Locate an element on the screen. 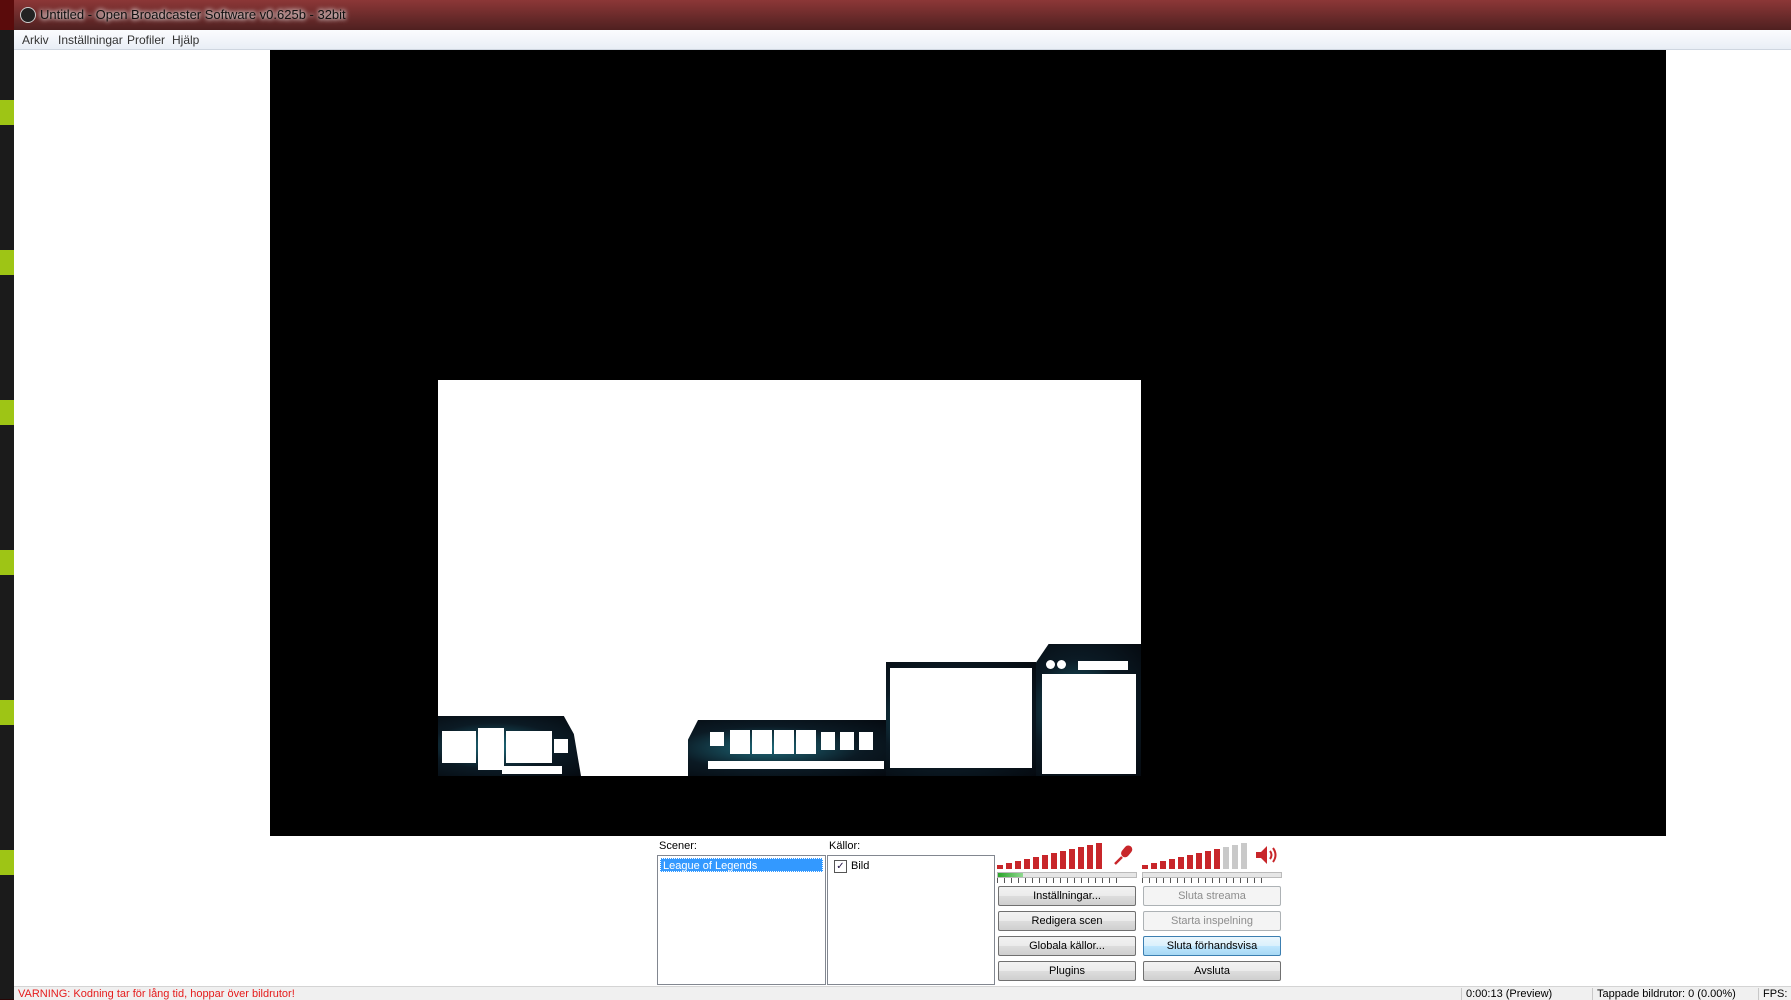 Image resolution: width=1791 pixels, height=1000 pixels. microphone-icon is located at coordinates (1124, 855).